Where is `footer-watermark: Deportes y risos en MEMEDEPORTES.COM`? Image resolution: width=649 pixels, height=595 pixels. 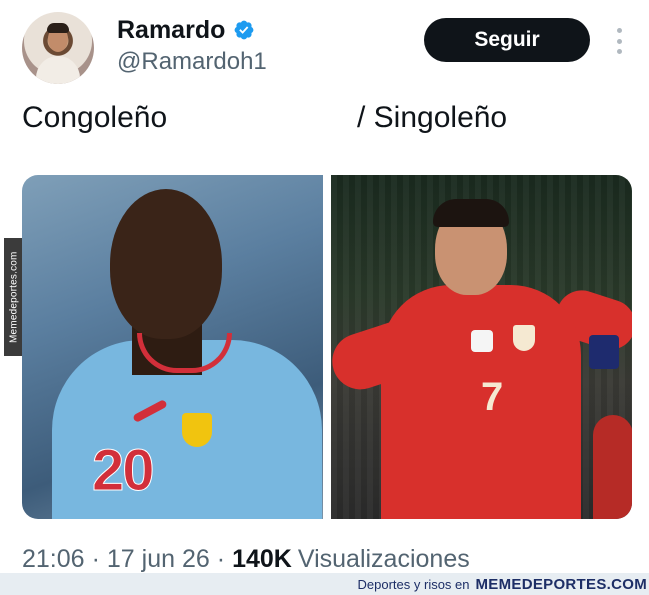 footer-watermark: Deportes y risos en MEMEDEPORTES.COM is located at coordinates (502, 584).